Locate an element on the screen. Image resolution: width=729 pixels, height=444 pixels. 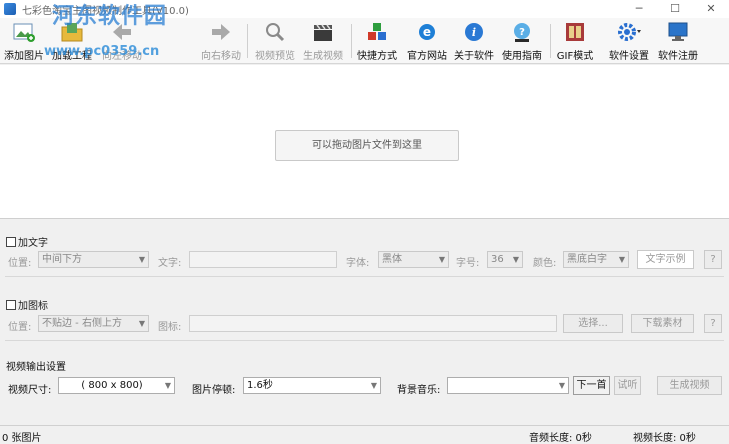
ie-browser-icon: e is located at coordinates (427, 32).